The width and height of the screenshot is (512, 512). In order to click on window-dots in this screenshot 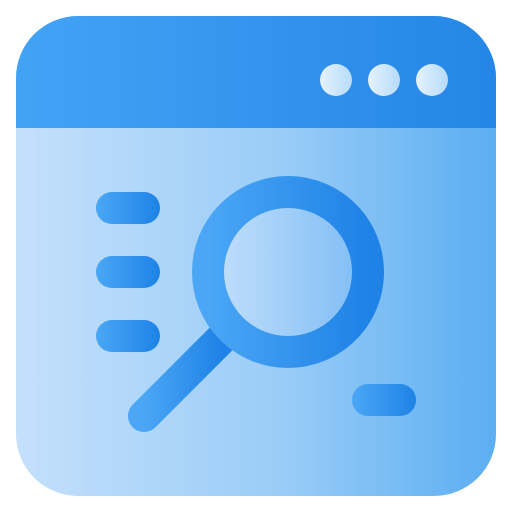, I will do `click(384, 80)`.